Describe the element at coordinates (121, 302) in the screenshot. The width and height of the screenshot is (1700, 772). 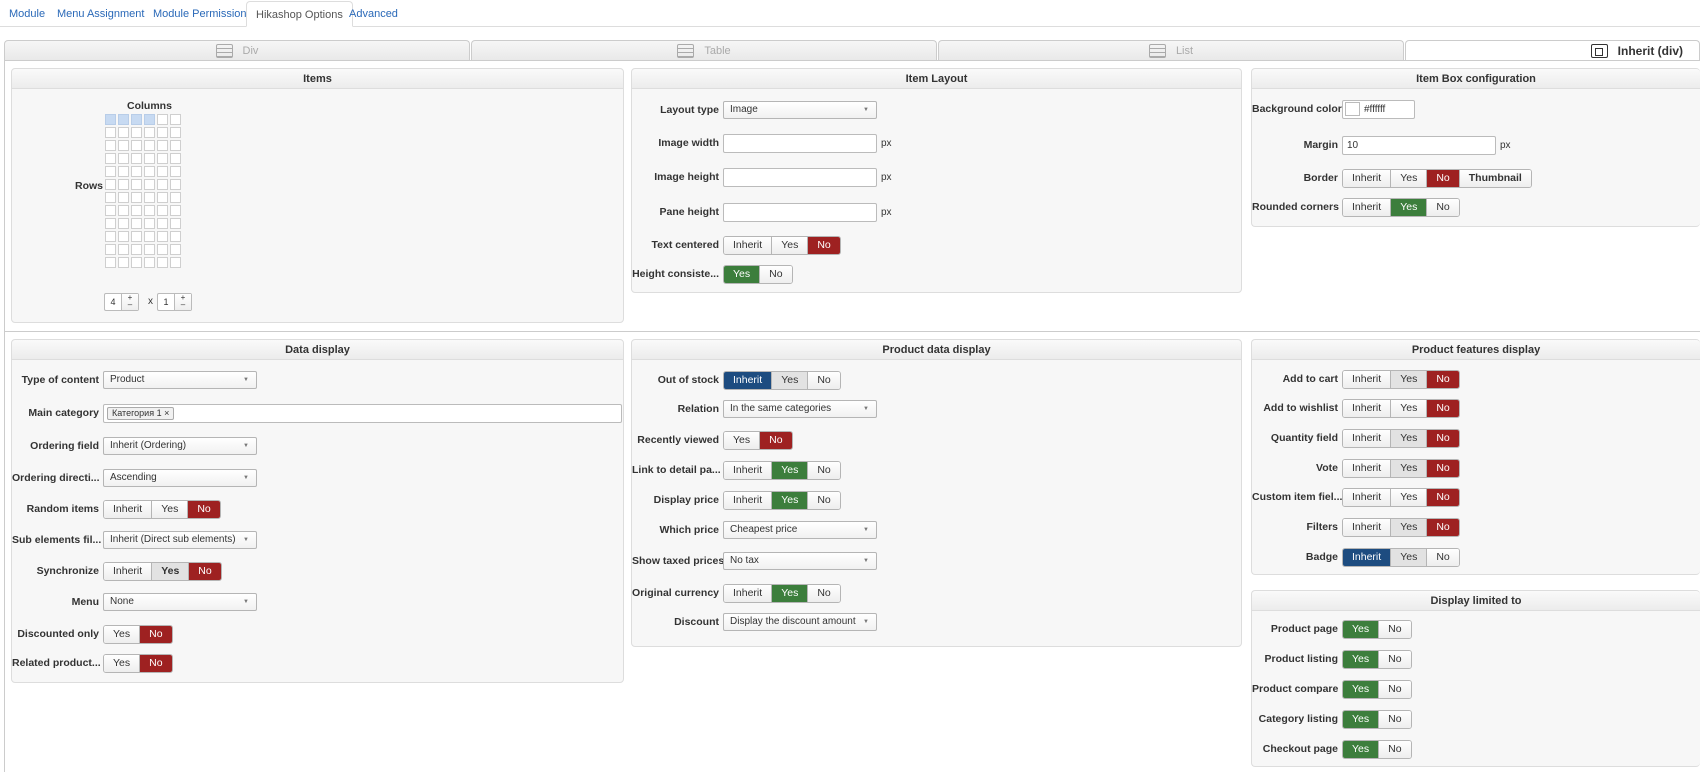
I see `columns-stepper: 4 + –` at that location.